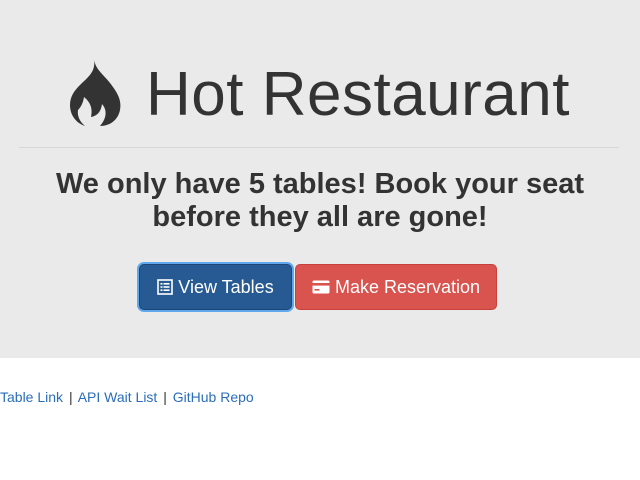  Describe the element at coordinates (319, 147) in the screenshot. I see `divider` at that location.